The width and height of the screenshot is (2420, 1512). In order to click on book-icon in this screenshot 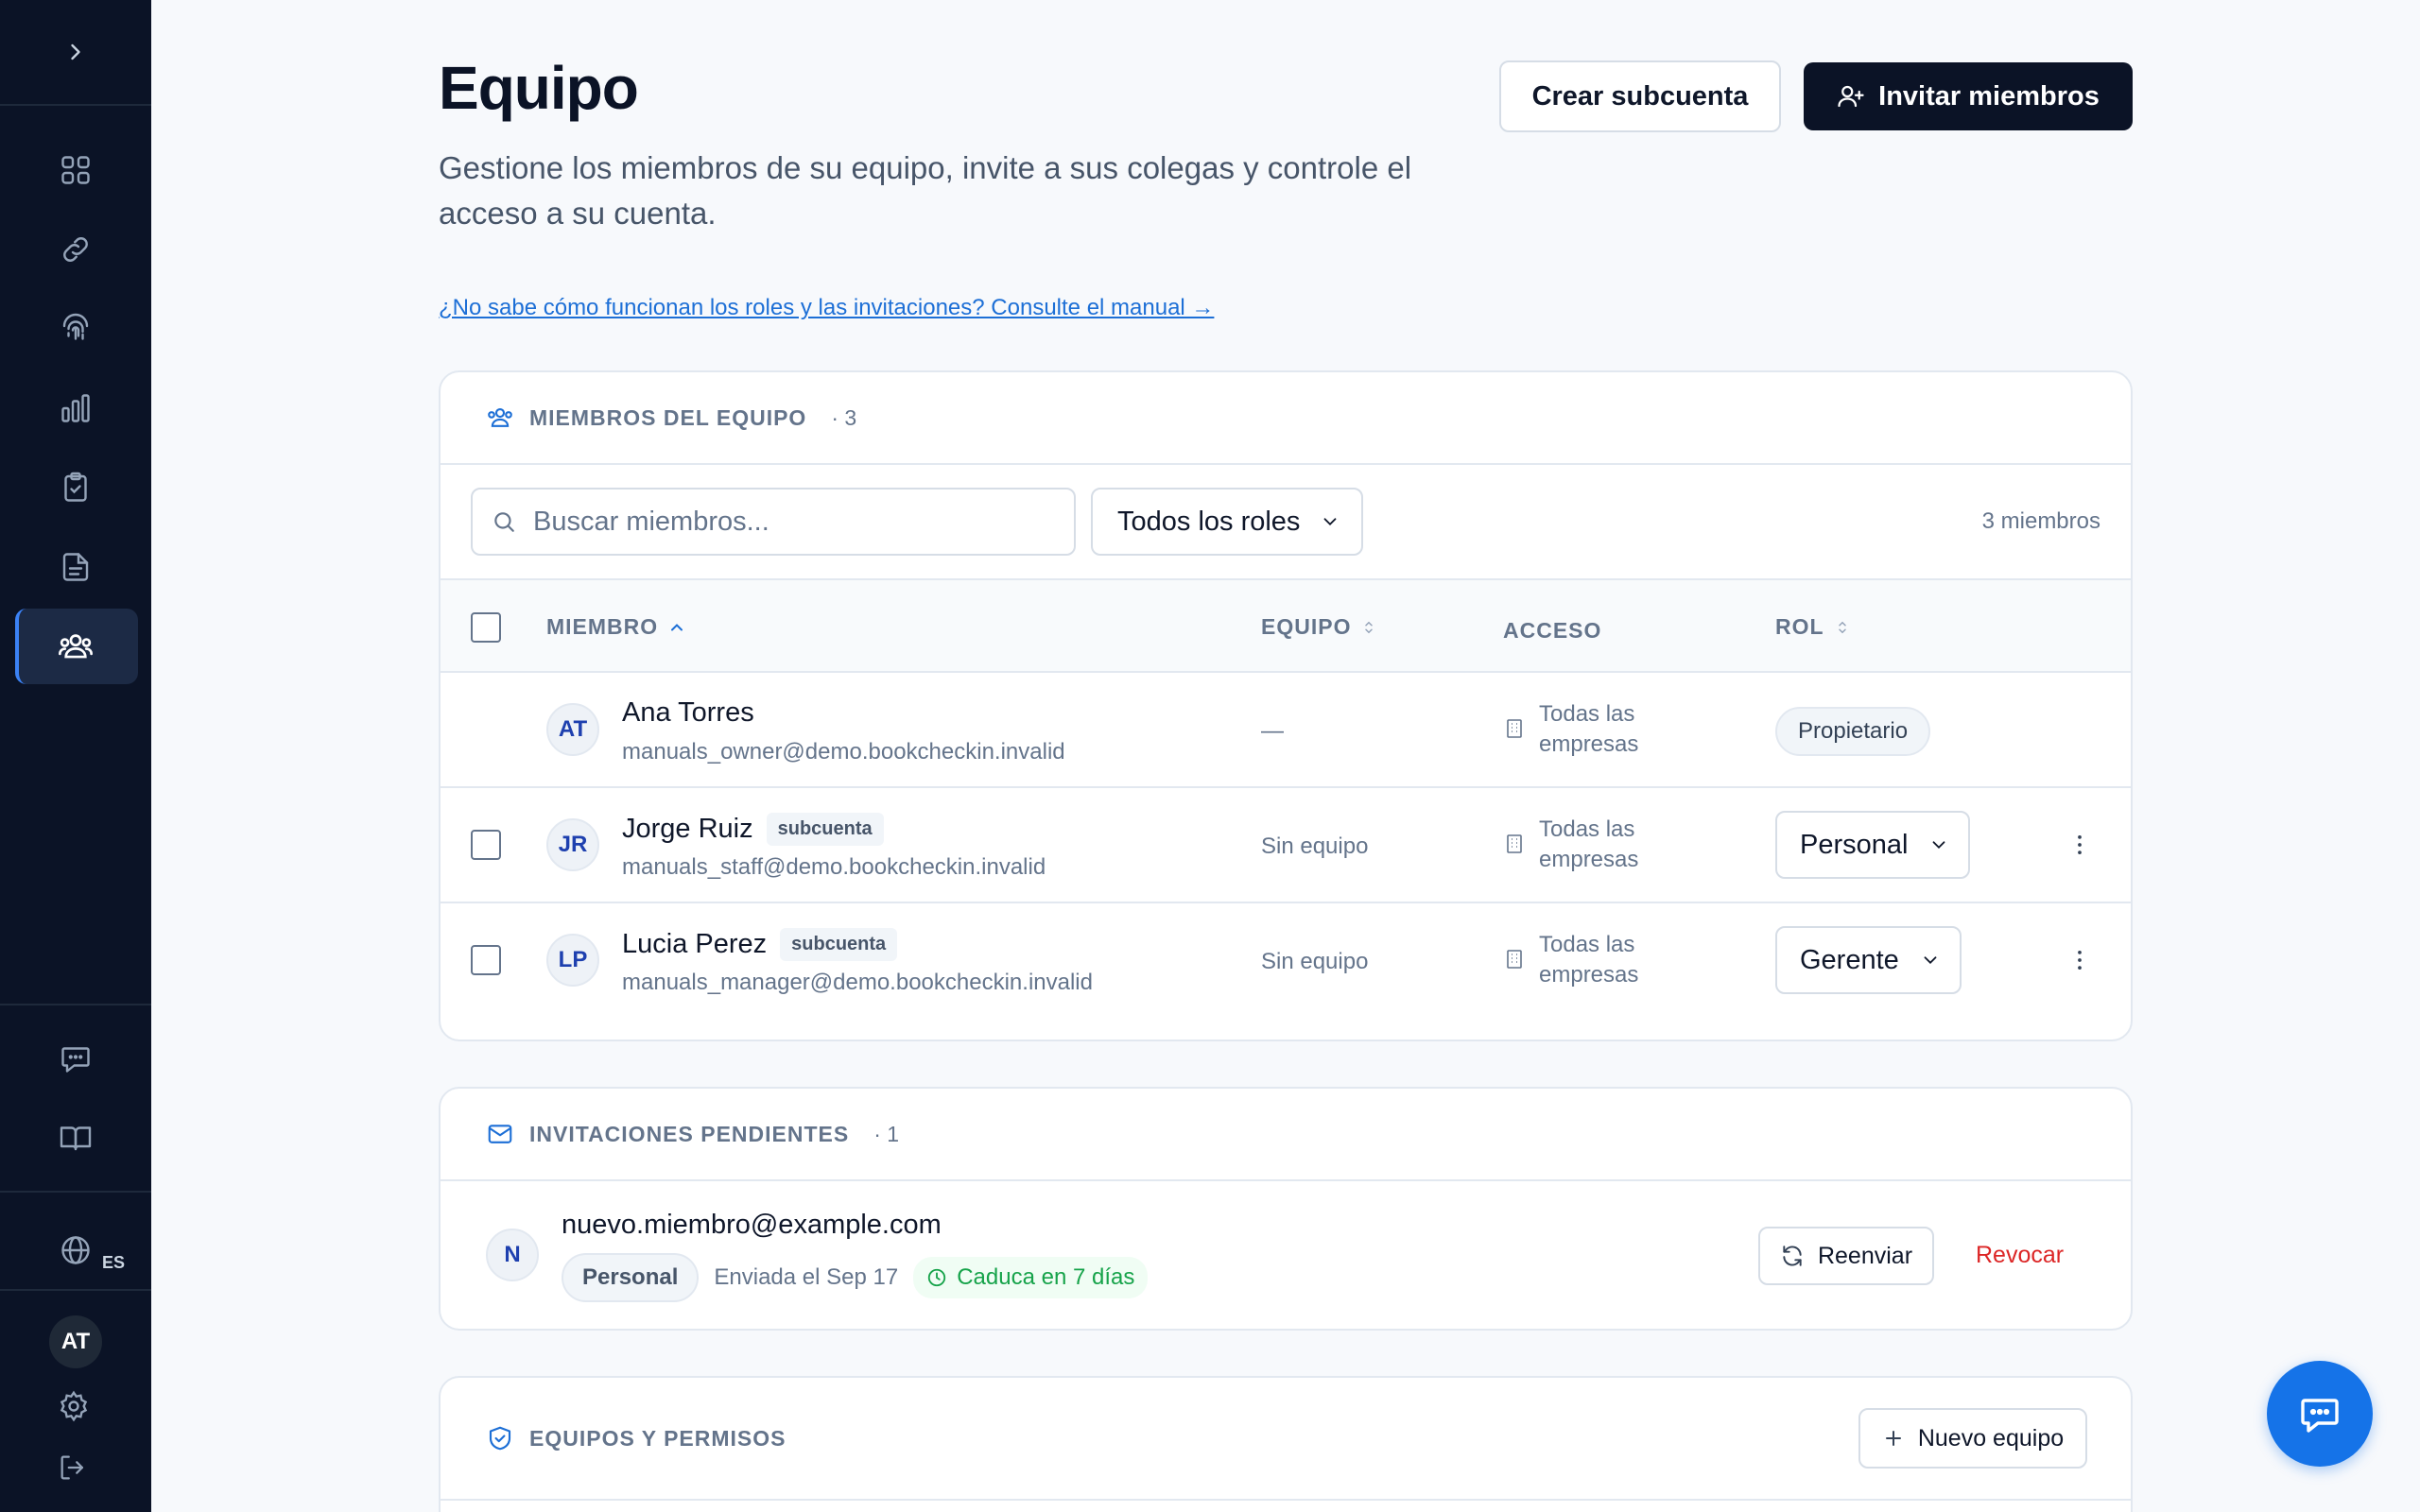, I will do `click(76, 1138)`.